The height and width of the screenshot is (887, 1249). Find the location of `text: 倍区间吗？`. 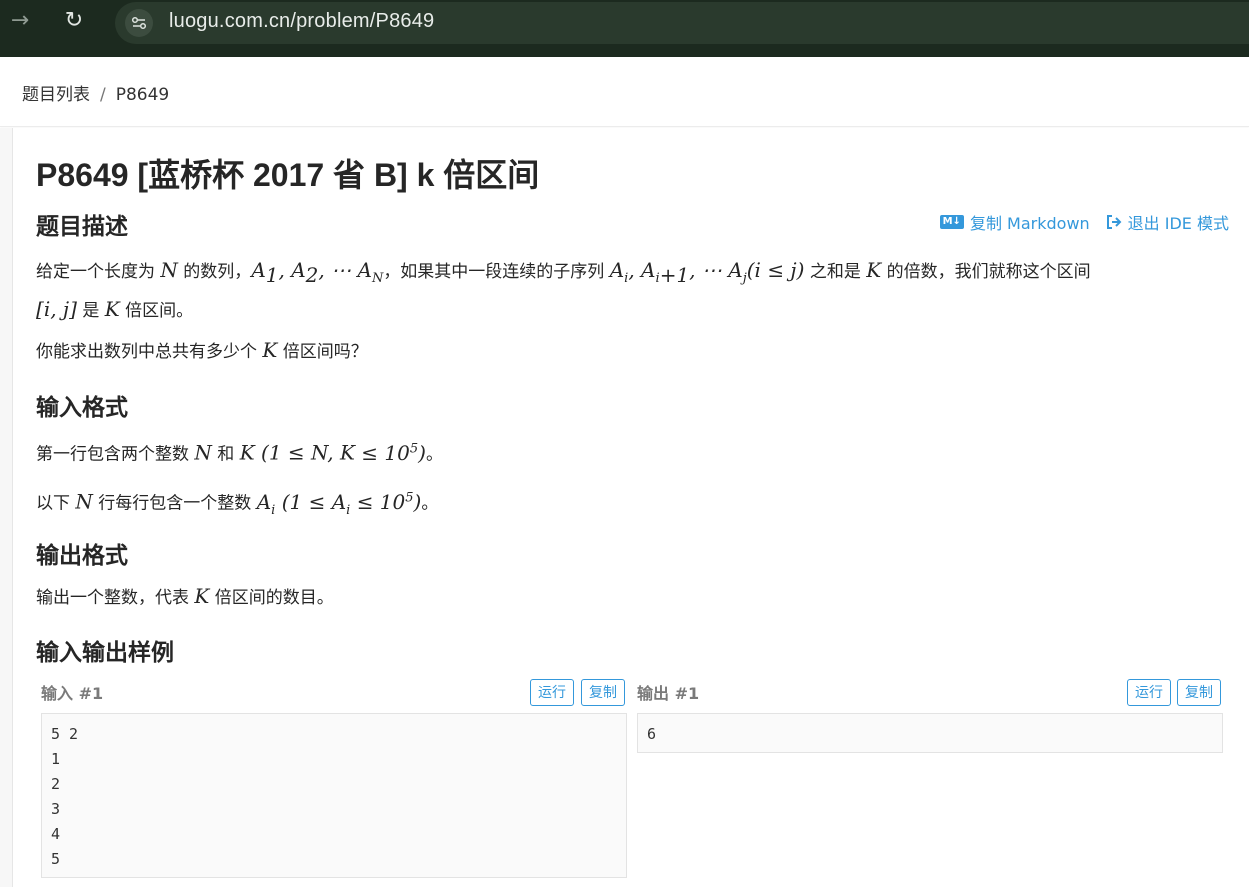

text: 倍区间吗？ is located at coordinates (322, 352).